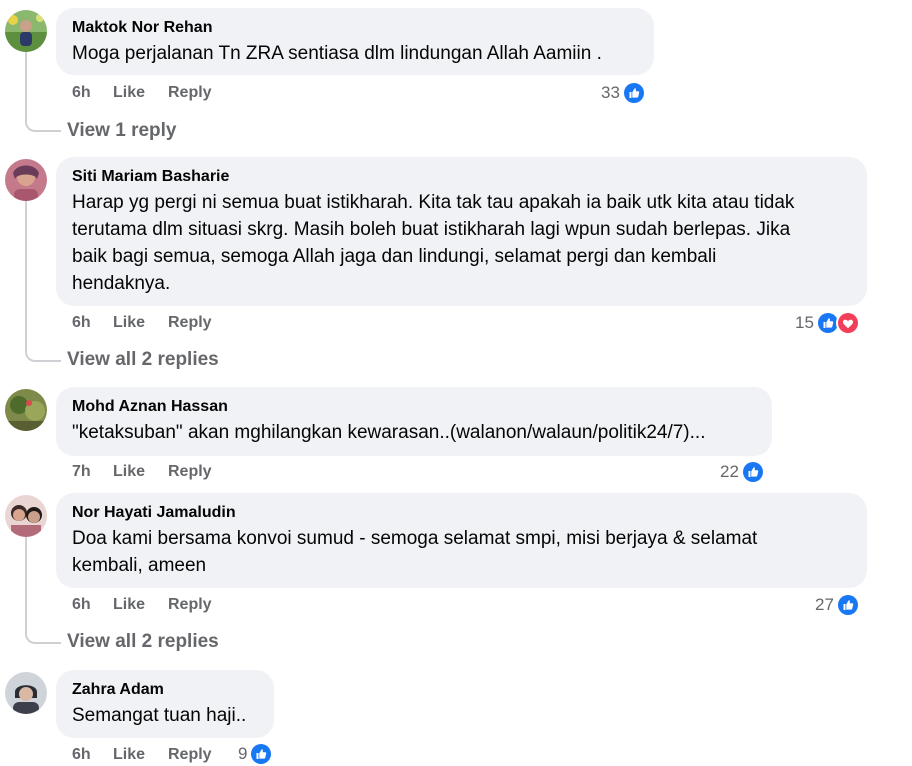 Image resolution: width=912 pixels, height=766 pixels. Describe the element at coordinates (804, 322) in the screenshot. I see `reaction-count: 15` at that location.